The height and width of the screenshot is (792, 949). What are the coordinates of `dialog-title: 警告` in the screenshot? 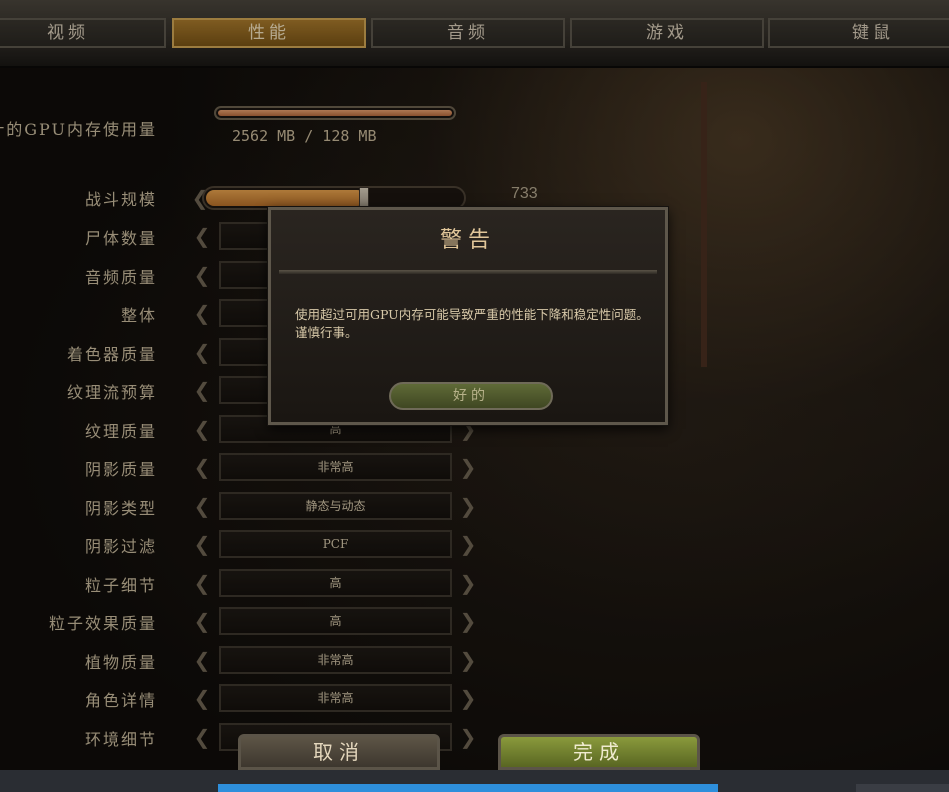 It's located at (467, 240).